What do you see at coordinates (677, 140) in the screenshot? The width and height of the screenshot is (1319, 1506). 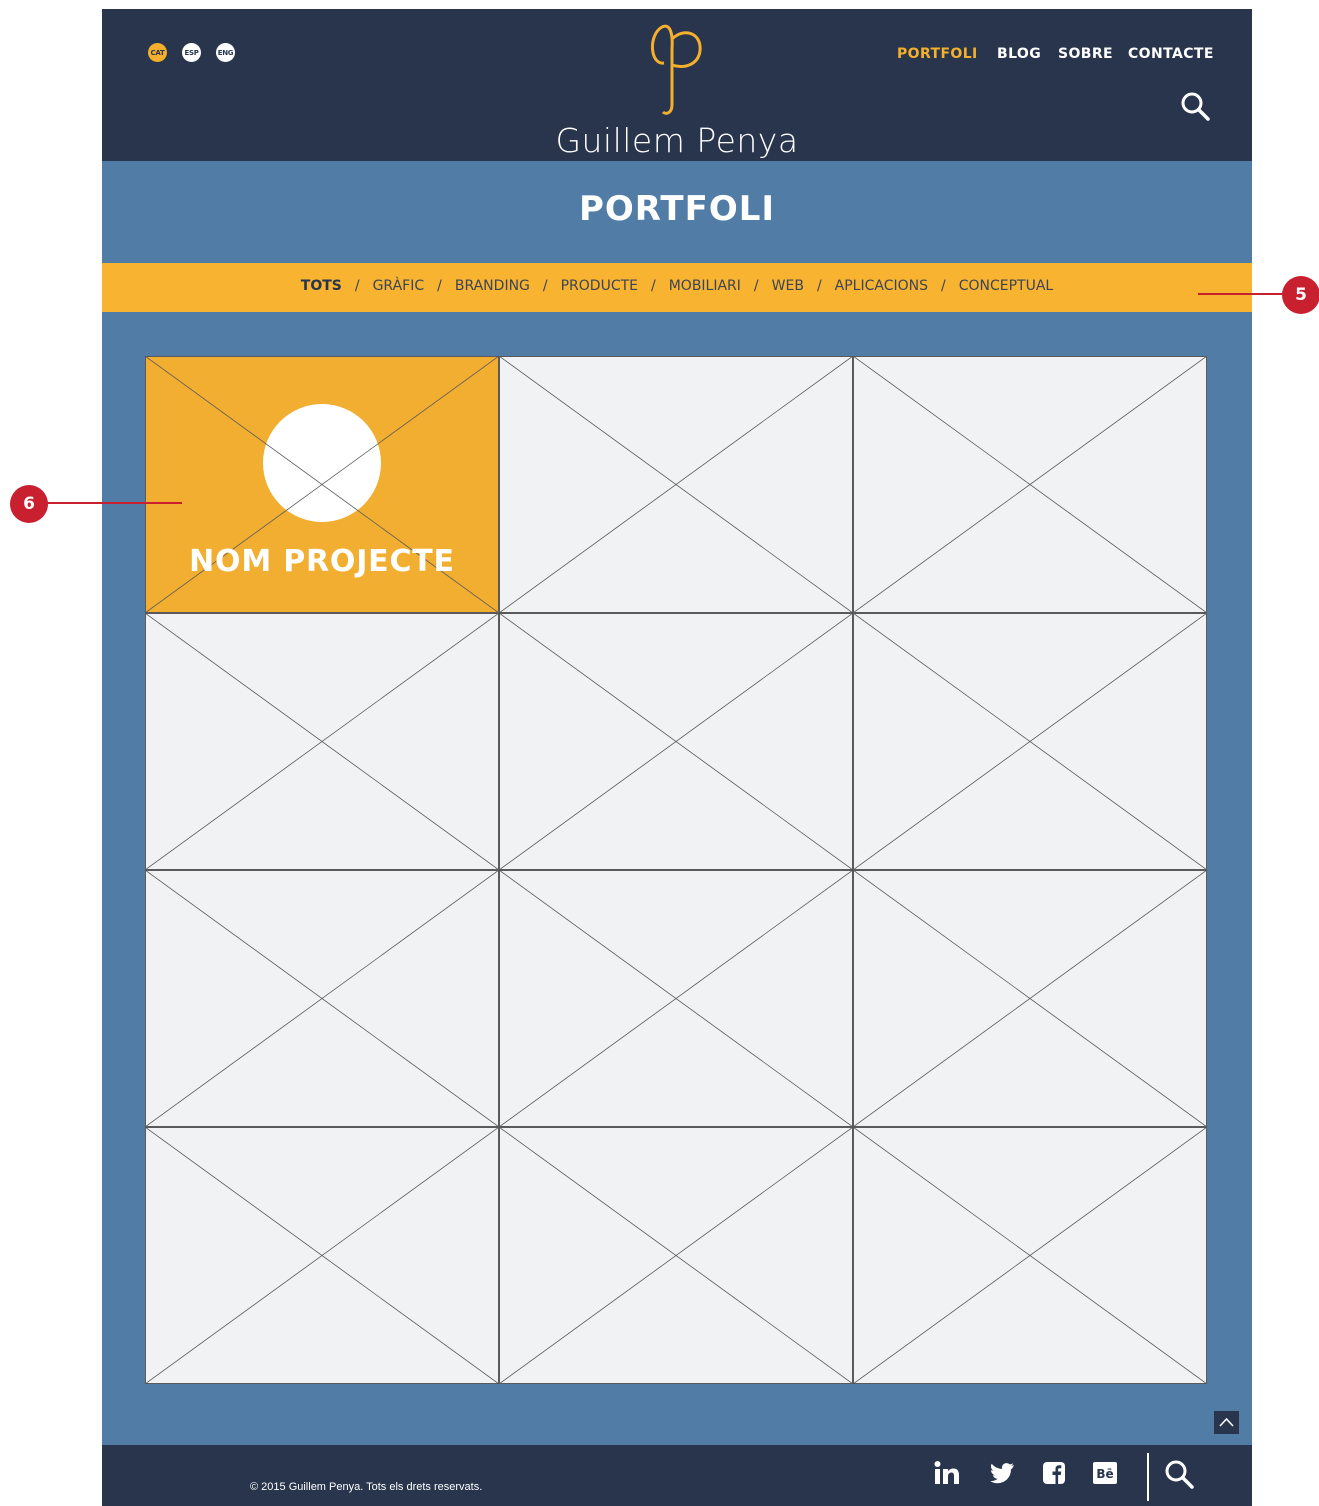 I see `logo-name: Guillem Penya` at bounding box center [677, 140].